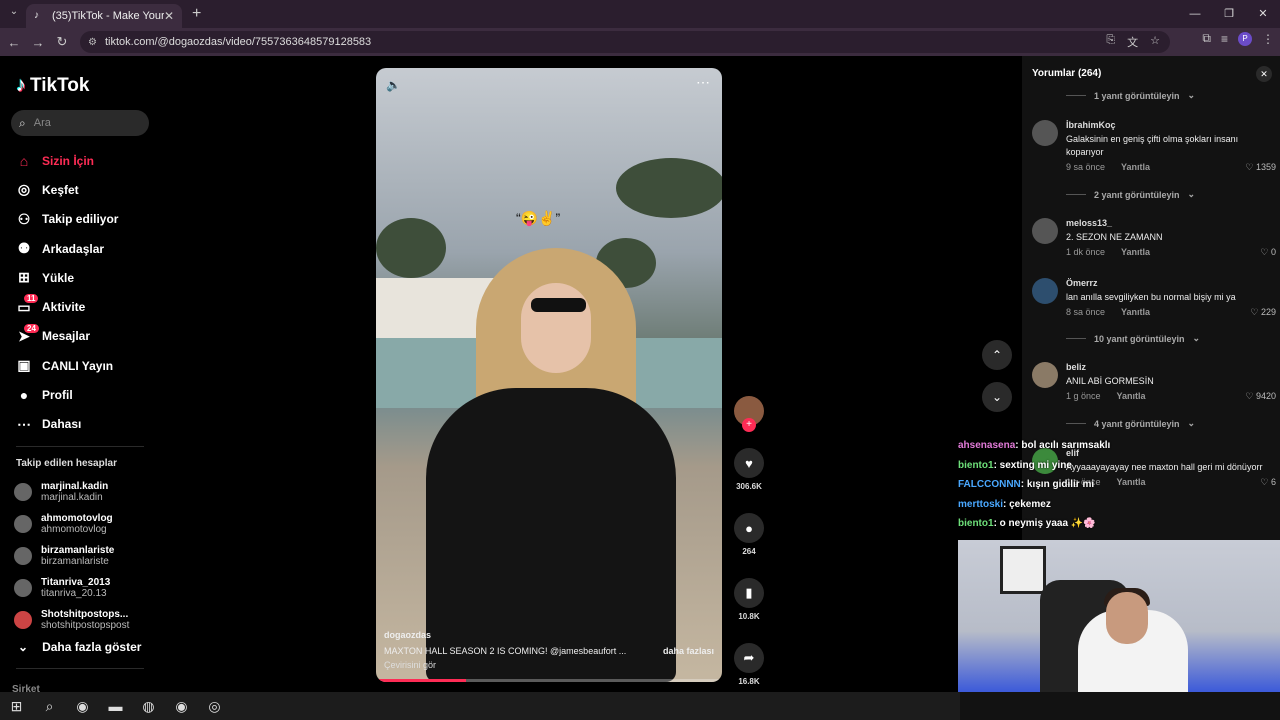 This screenshot has width=1280, height=720. I want to click on extensions-icon: ⧉, so click(1206, 38).